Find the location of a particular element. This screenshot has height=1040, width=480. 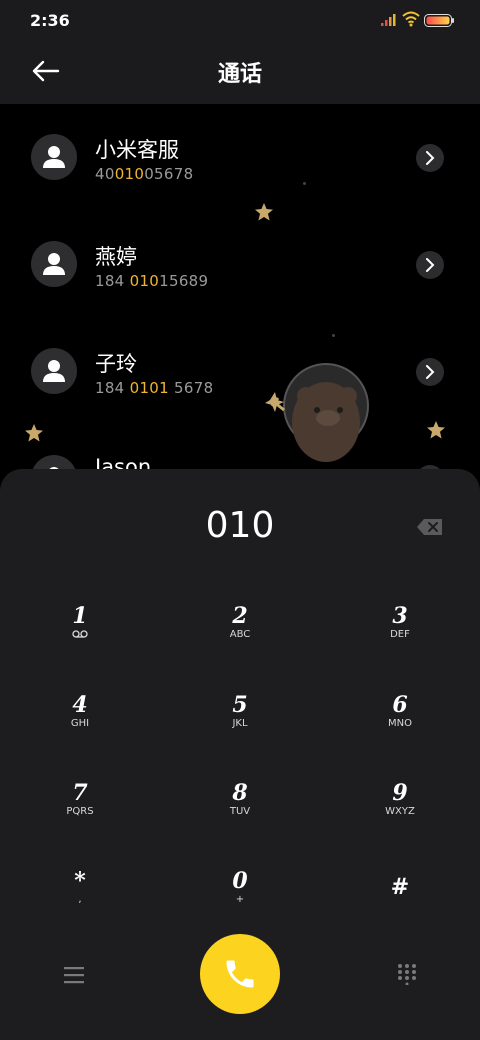

contact-number: 184 01015689 is located at coordinates (152, 281).